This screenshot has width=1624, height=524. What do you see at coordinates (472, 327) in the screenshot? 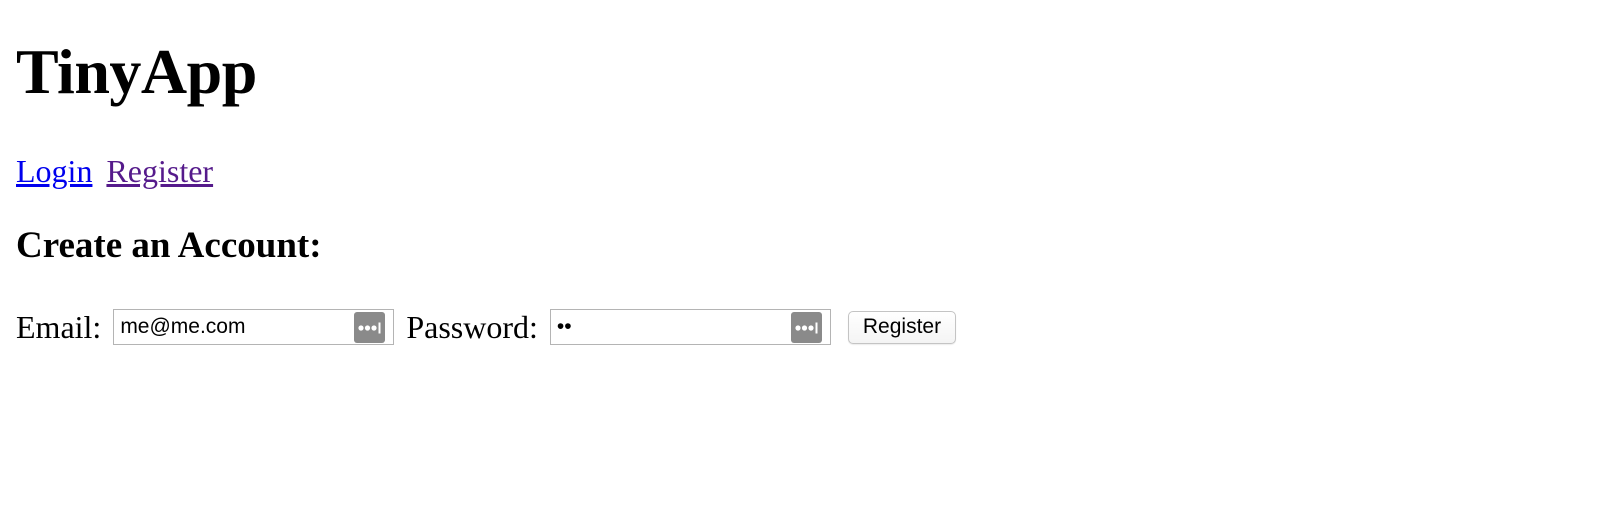
I see `password-label: Password:` at bounding box center [472, 327].